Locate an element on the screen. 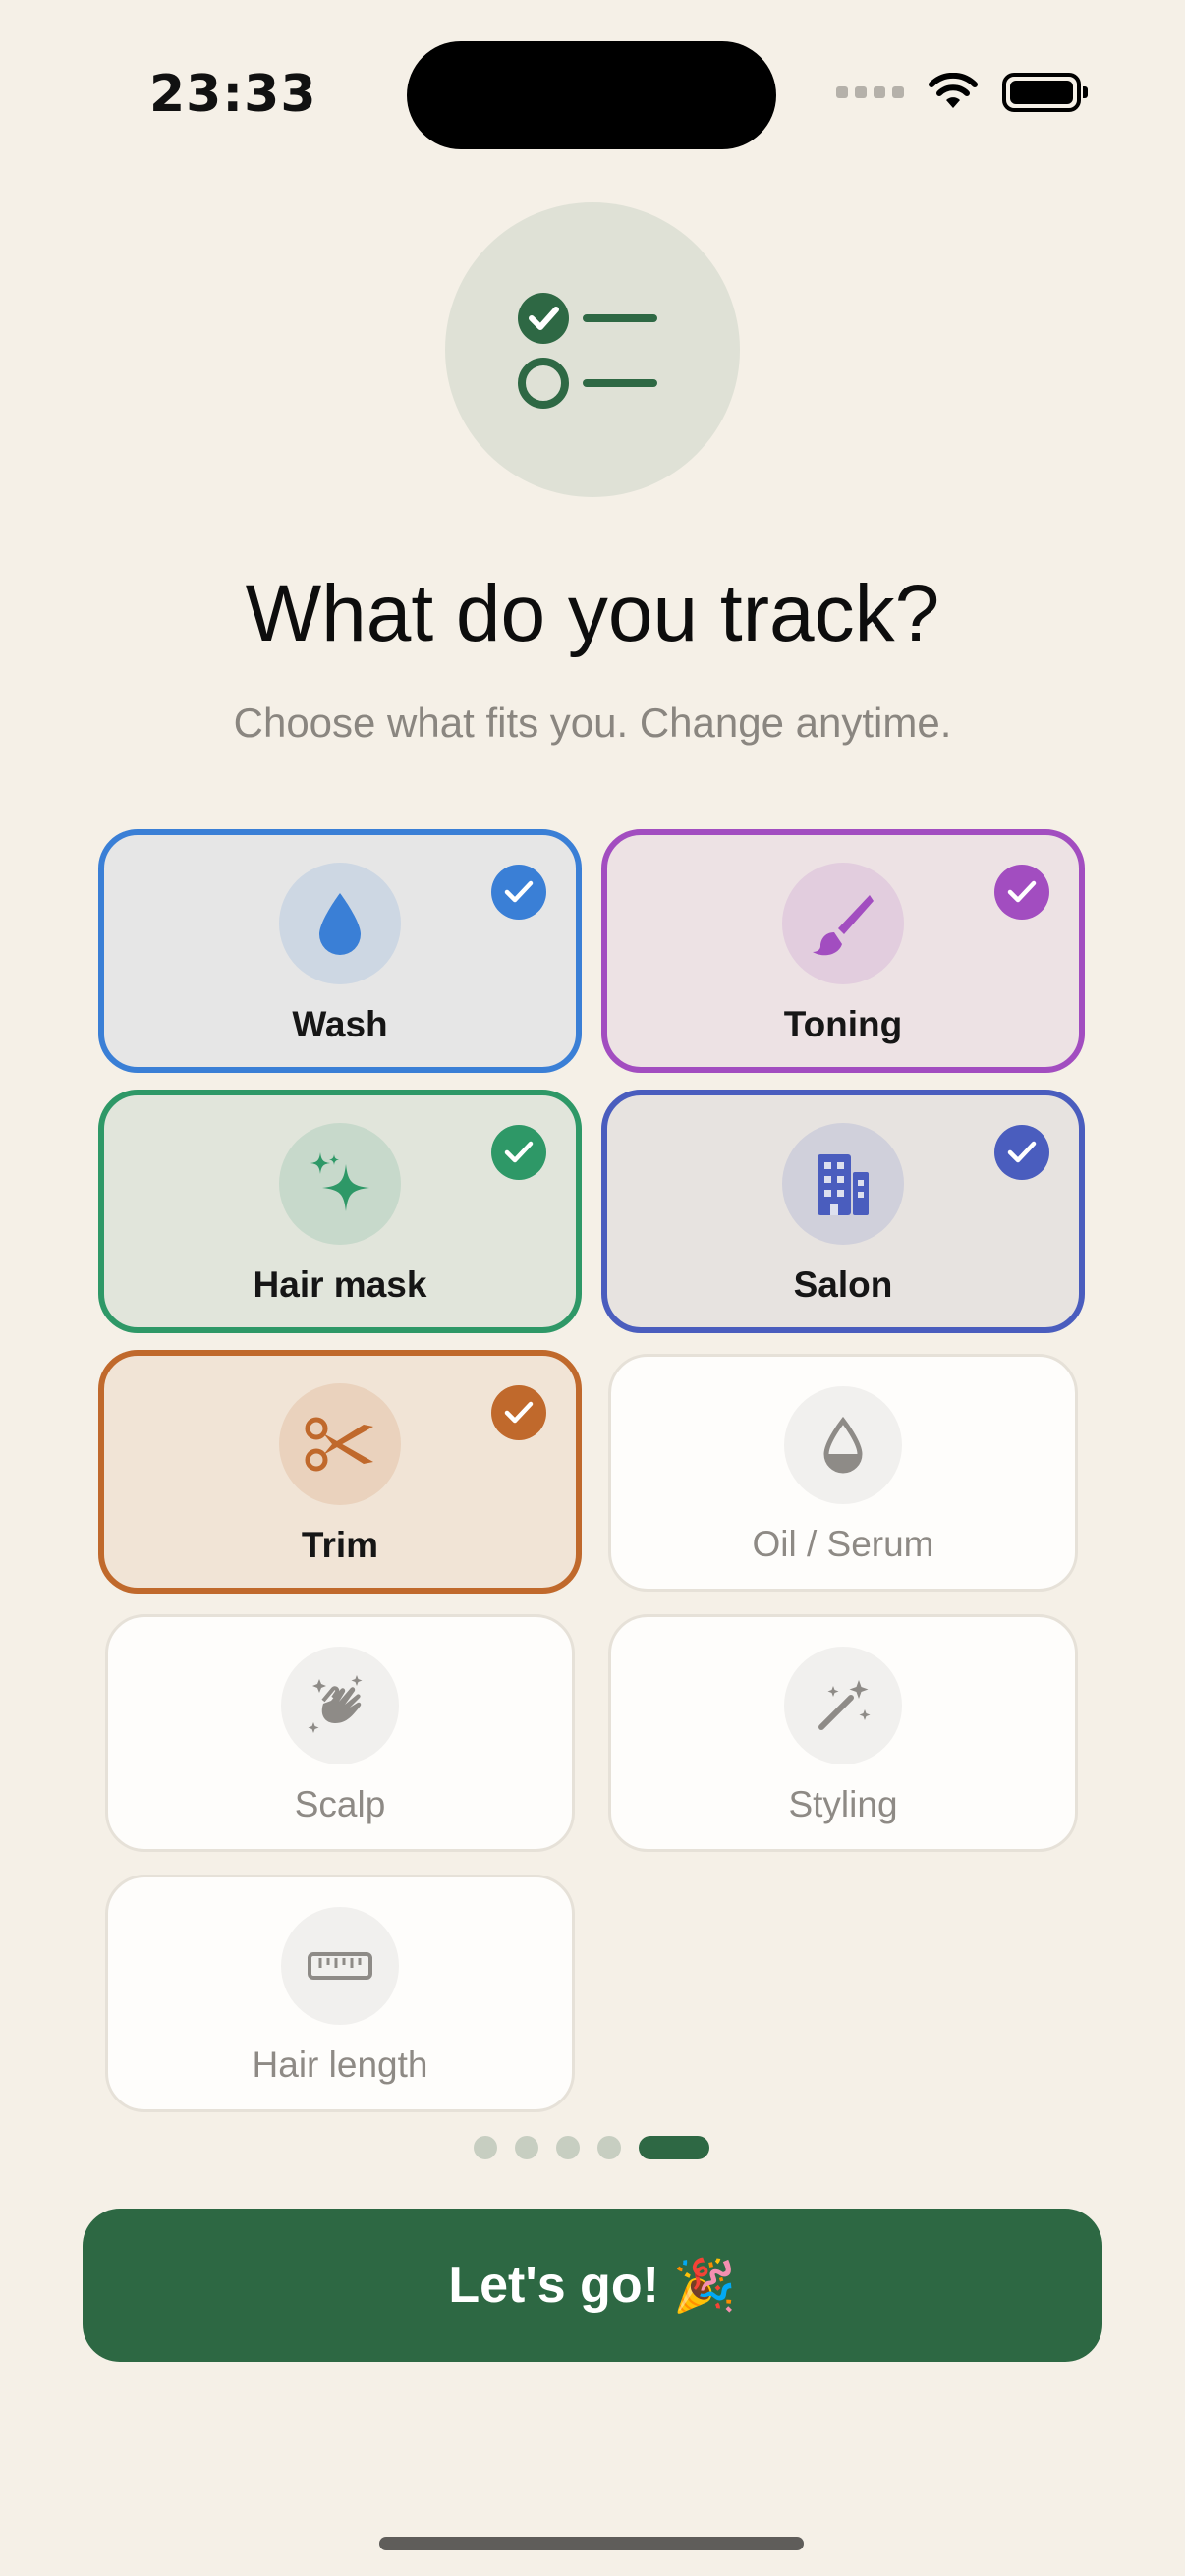 This screenshot has height=2576, width=1185. water-drop-icon is located at coordinates (340, 923).